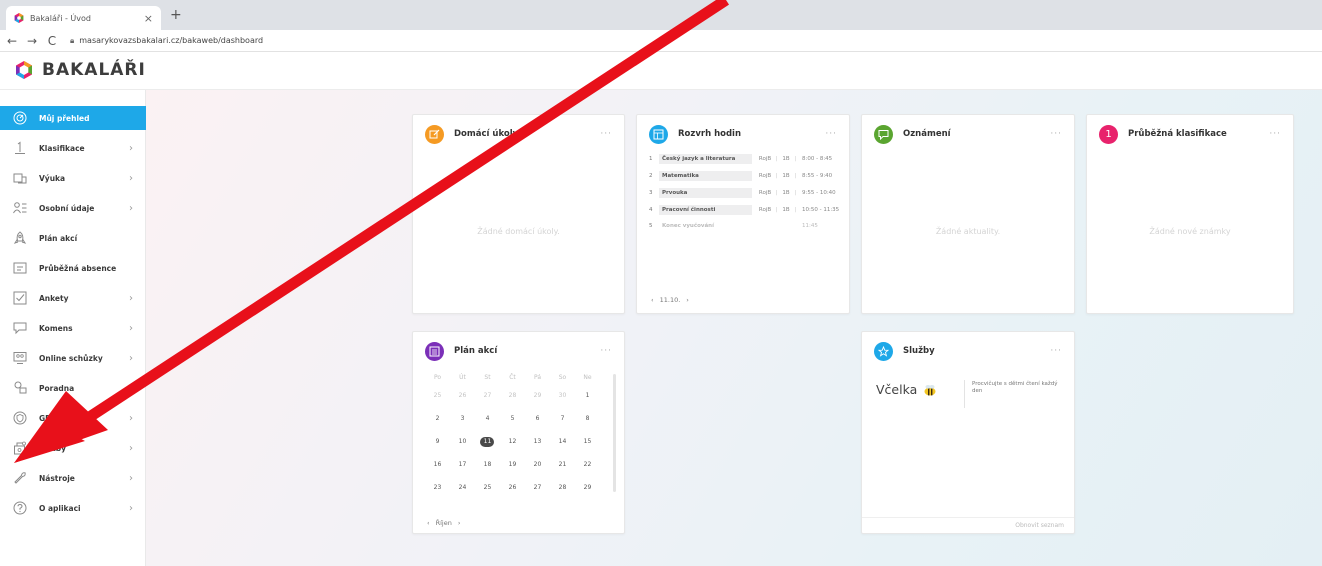 This screenshot has height=566, width=1322. Describe the element at coordinates (61, 427) in the screenshot. I see `arrow-head-fill` at that location.